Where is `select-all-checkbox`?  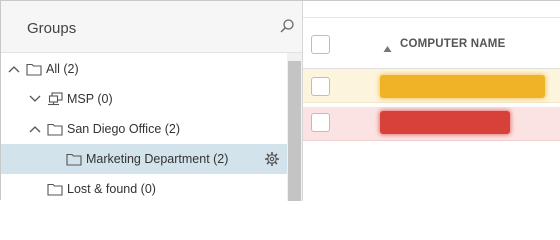
select-all-checkbox is located at coordinates (320, 44).